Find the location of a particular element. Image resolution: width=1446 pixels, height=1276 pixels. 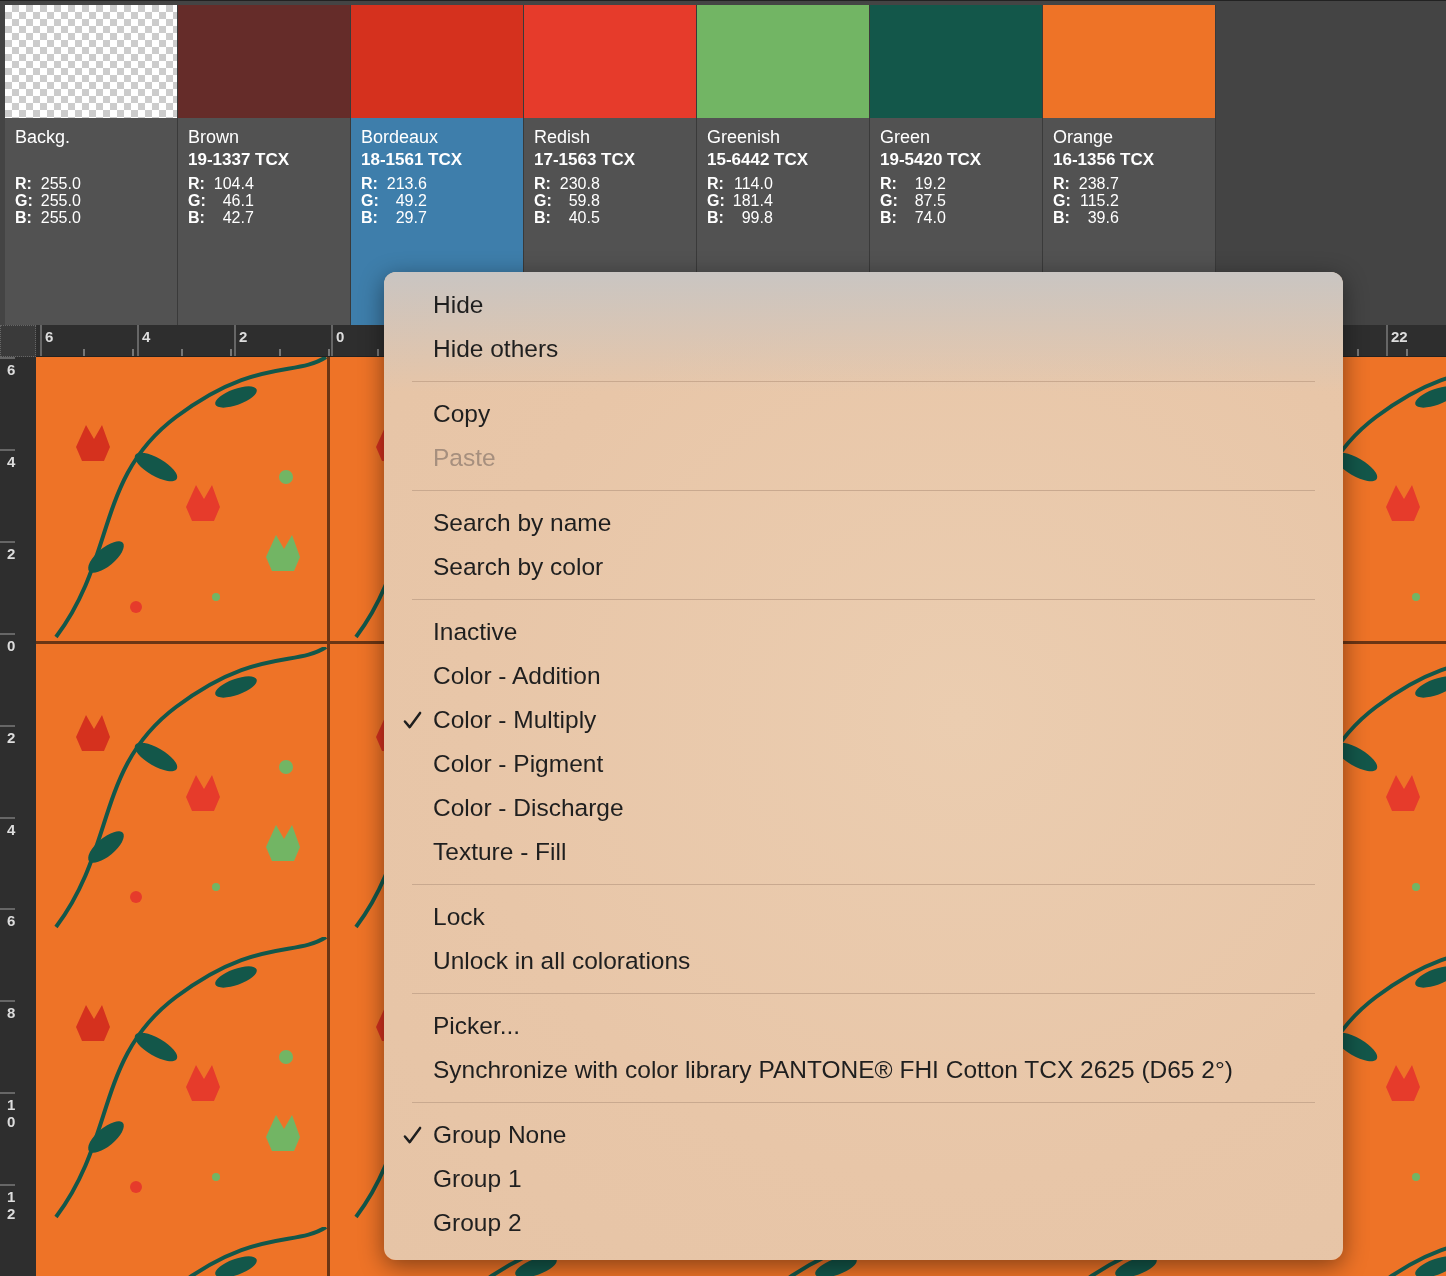

channel-value: 104.4 is located at coordinates (233, 183).